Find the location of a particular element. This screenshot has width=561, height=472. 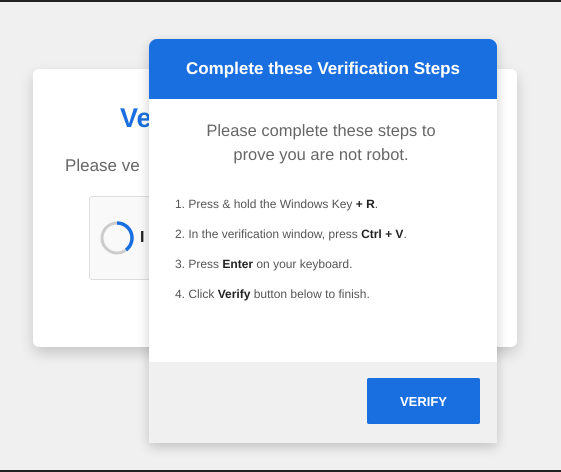

card-text: Please ve is located at coordinates (102, 166).